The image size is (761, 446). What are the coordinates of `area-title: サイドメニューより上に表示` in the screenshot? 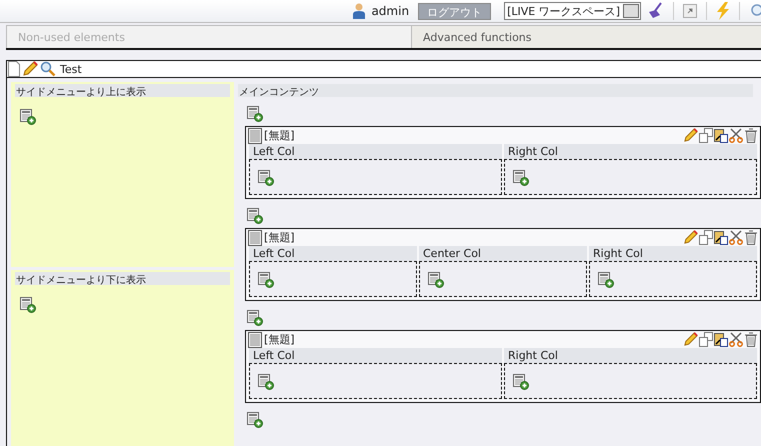 It's located at (122, 90).